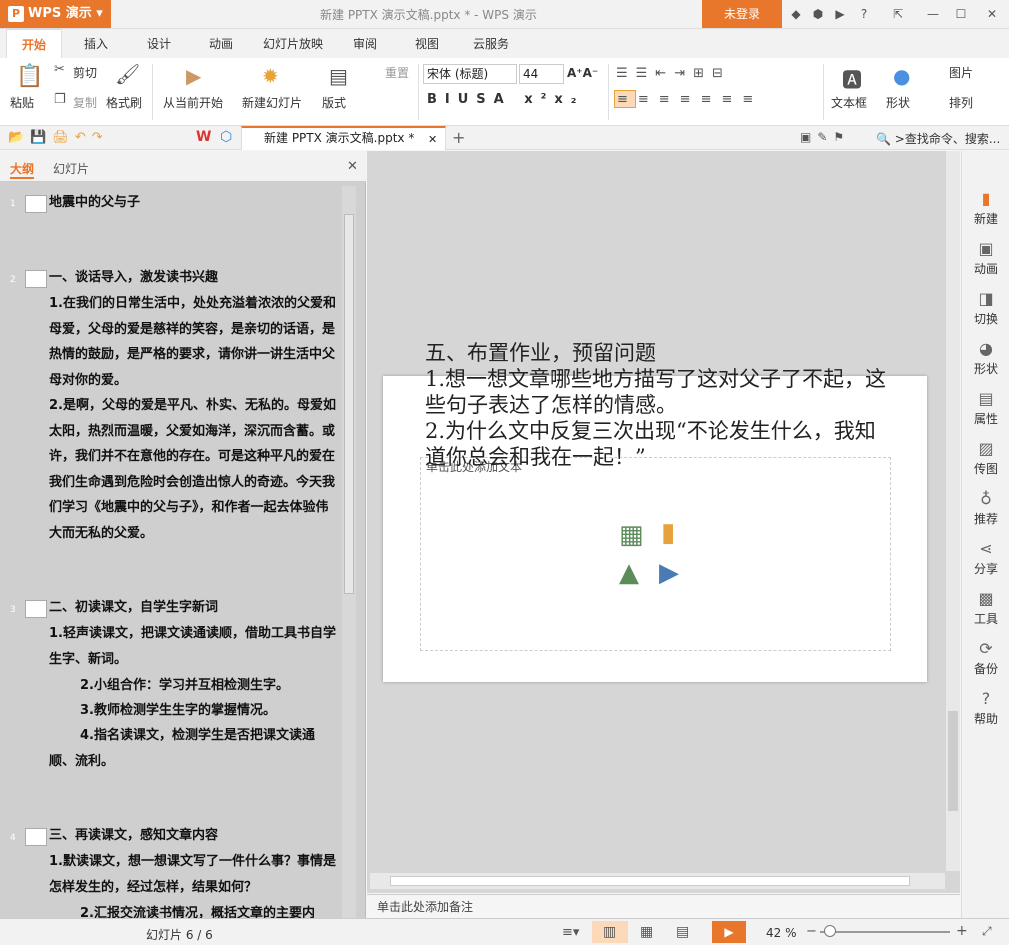  What do you see at coordinates (673, 73) in the screenshot?
I see `list-buttons: ☰☰⇤⇥⊞⊟` at bounding box center [673, 73].